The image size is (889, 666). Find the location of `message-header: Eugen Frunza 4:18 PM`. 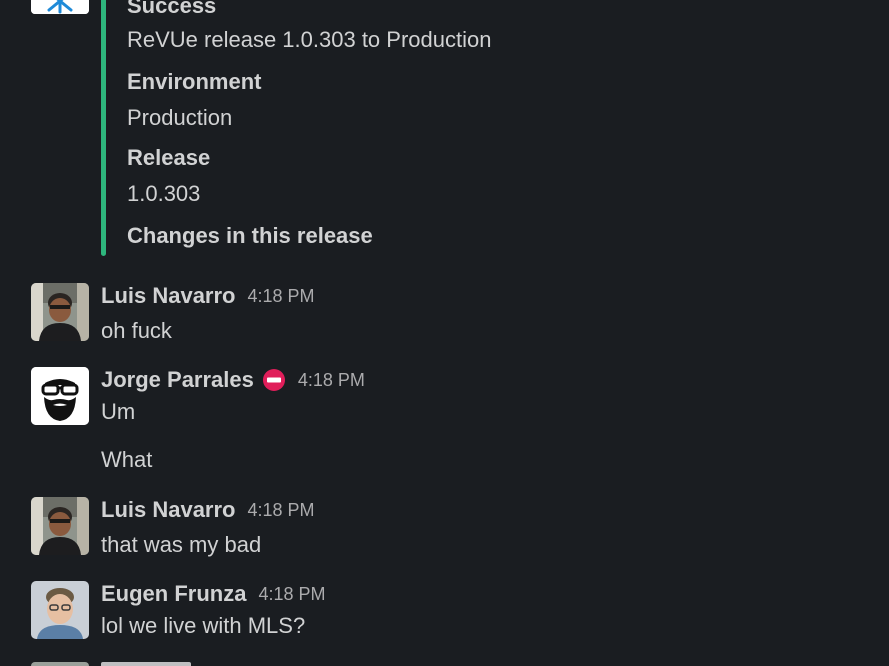

message-header: Eugen Frunza 4:18 PM is located at coordinates (213, 594).